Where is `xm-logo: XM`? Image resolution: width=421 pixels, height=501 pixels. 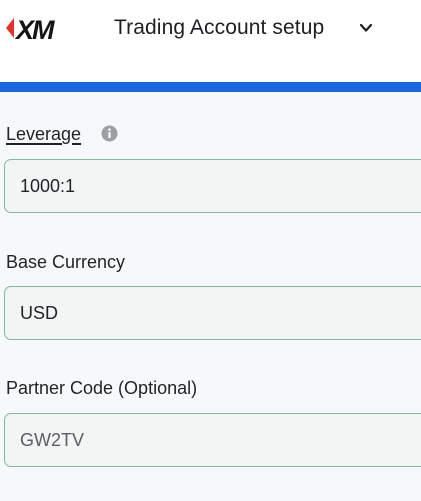 xm-logo: XM is located at coordinates (39, 28).